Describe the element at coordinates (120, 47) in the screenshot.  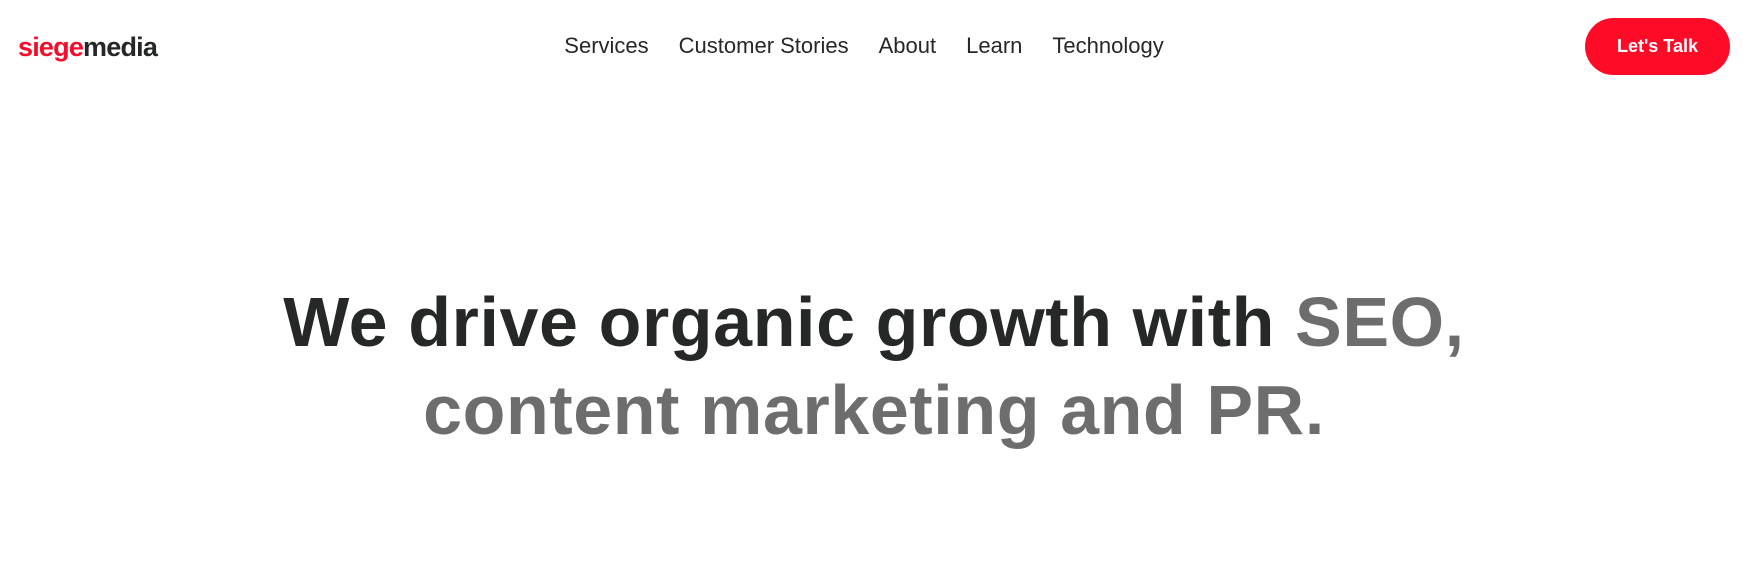
I see `logo-media: media` at that location.